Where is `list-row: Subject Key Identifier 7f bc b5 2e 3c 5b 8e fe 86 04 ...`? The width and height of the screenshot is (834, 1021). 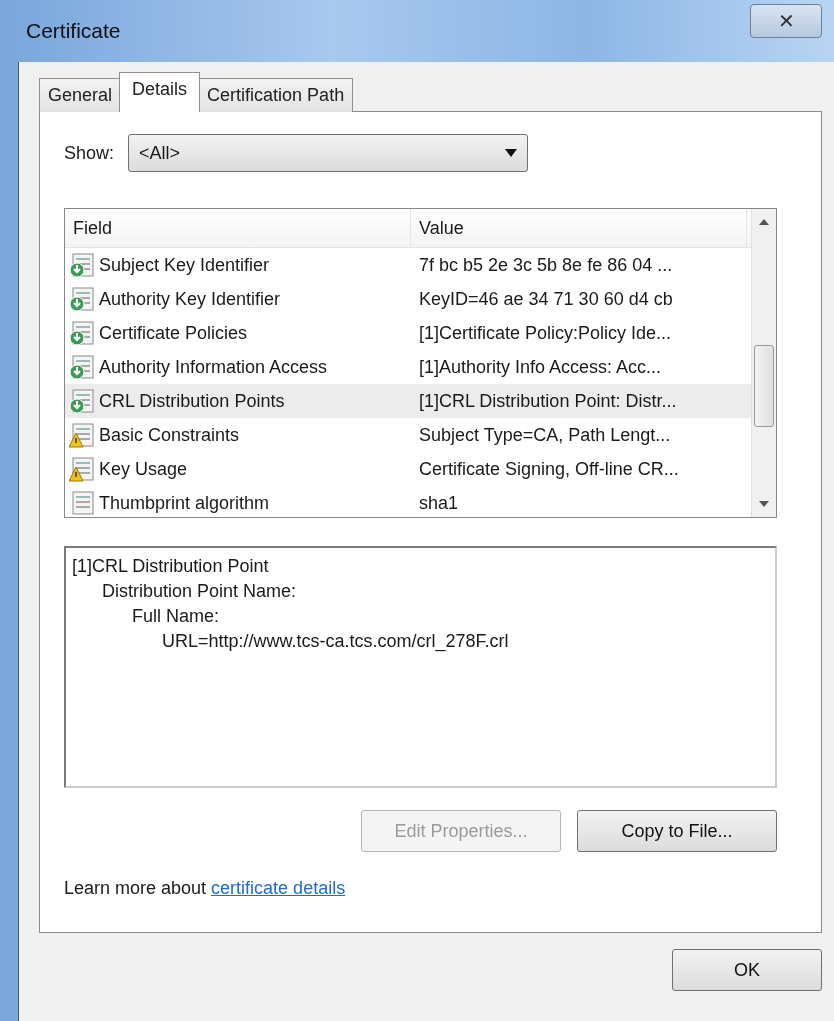 list-row: Subject Key Identifier 7f bc b5 2e 3c 5b 8e fe 86 04 ... is located at coordinates (408, 265).